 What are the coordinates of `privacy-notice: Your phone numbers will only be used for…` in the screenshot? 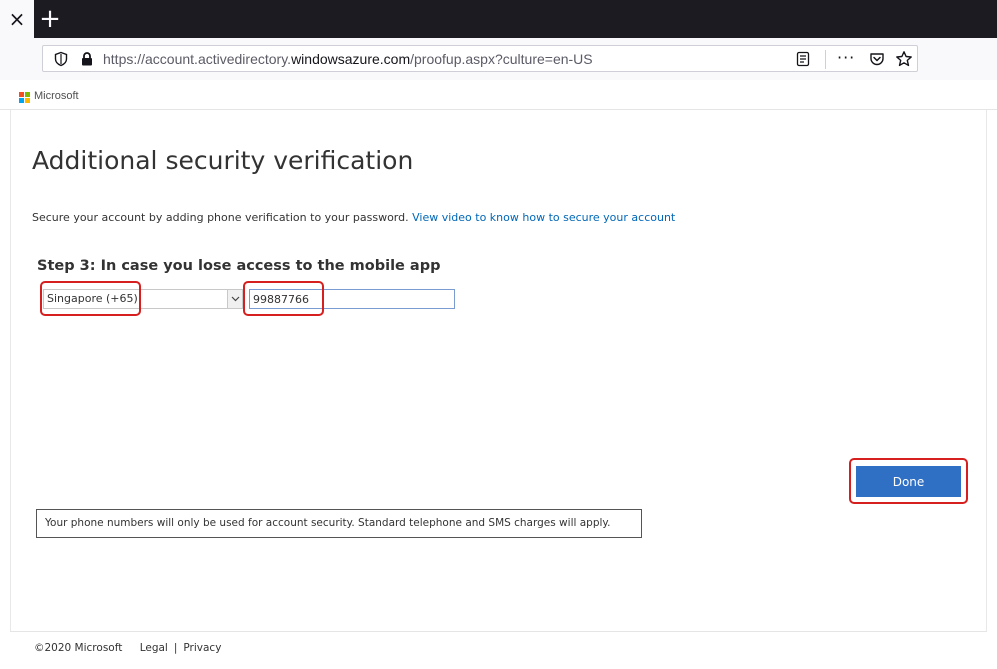 It's located at (339, 523).